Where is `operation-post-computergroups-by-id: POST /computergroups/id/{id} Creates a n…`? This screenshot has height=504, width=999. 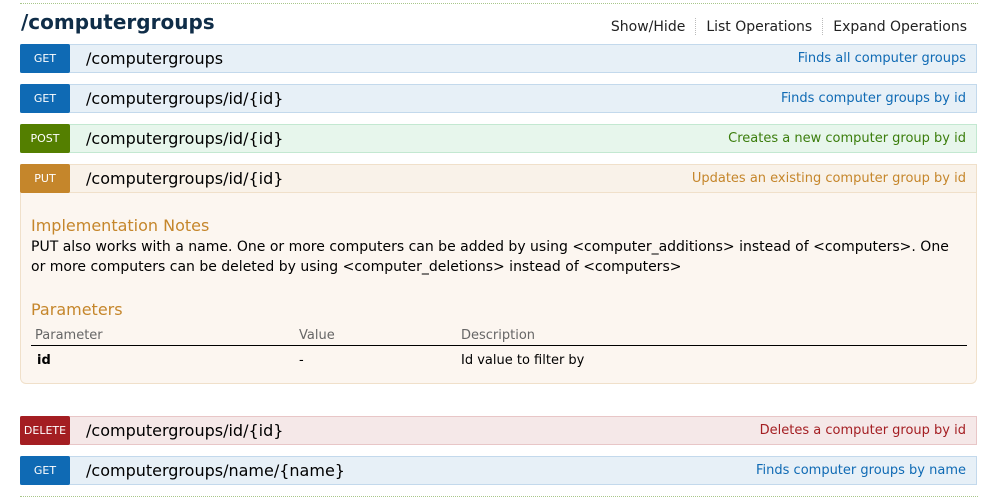 operation-post-computergroups-by-id: POST /computergroups/id/{id} Creates a n… is located at coordinates (498, 138).